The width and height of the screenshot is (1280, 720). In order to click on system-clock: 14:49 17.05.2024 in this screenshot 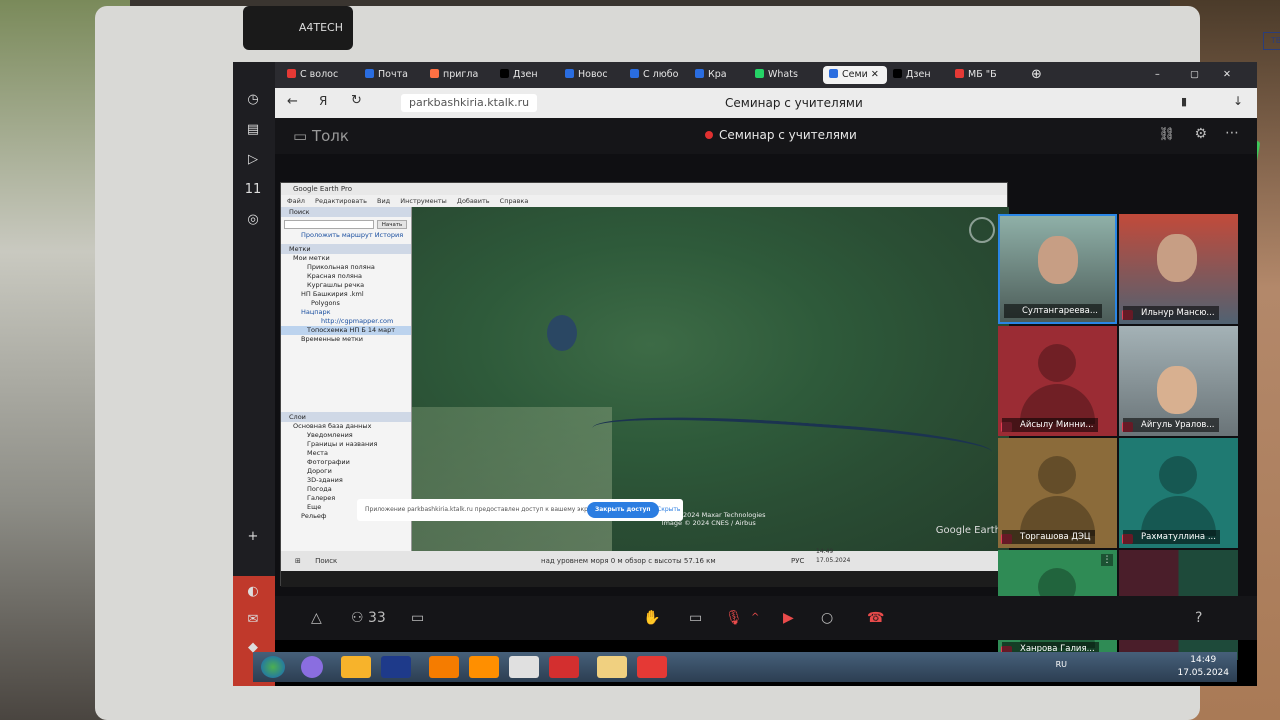, I will do `click(1203, 667)`.